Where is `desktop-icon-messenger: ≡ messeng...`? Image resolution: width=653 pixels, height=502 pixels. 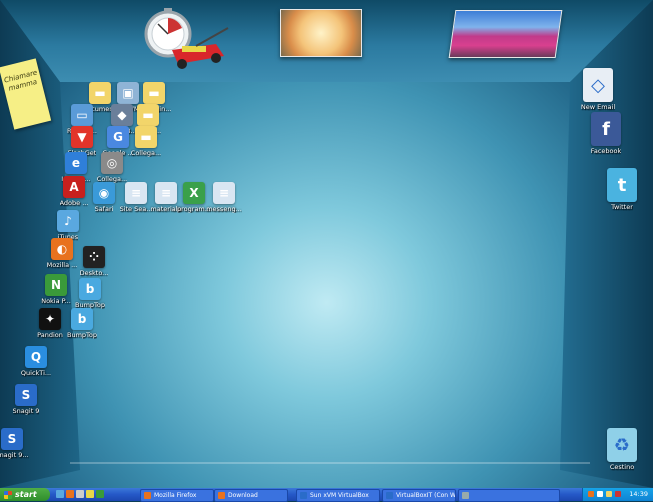
desktop-icon-messenger: ≡ messeng... is located at coordinates (224, 197).